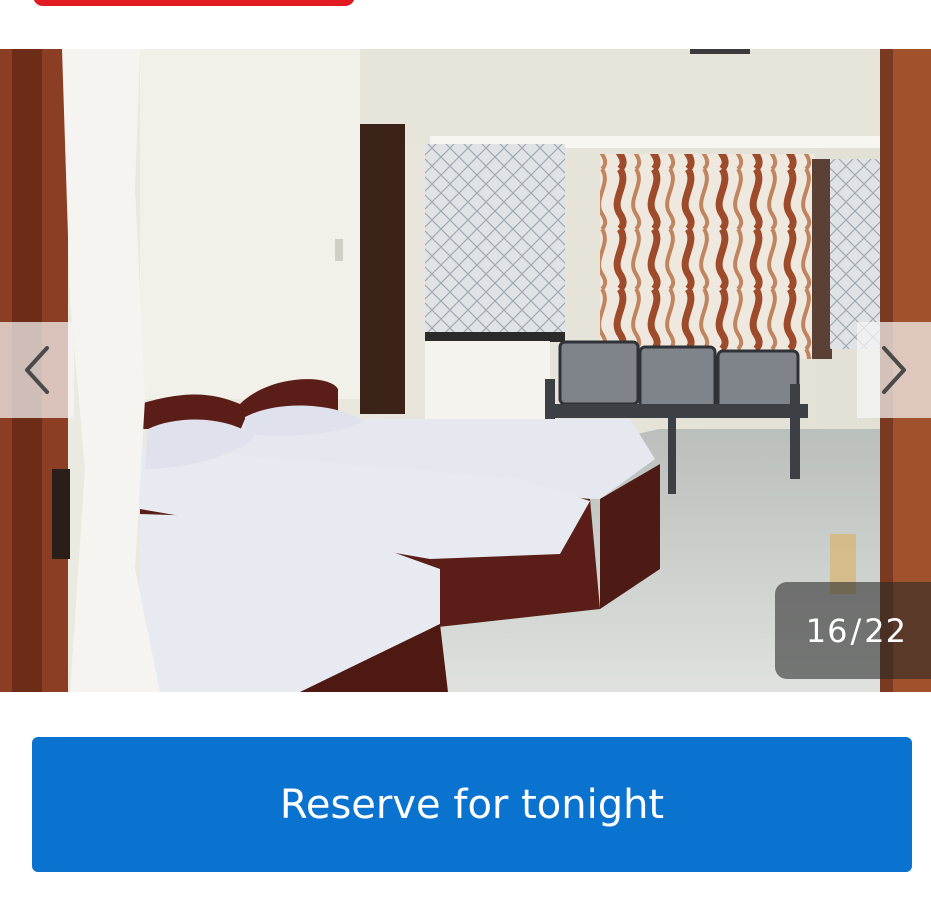 The height and width of the screenshot is (900, 931). I want to click on next-photo-button, so click(894, 370).